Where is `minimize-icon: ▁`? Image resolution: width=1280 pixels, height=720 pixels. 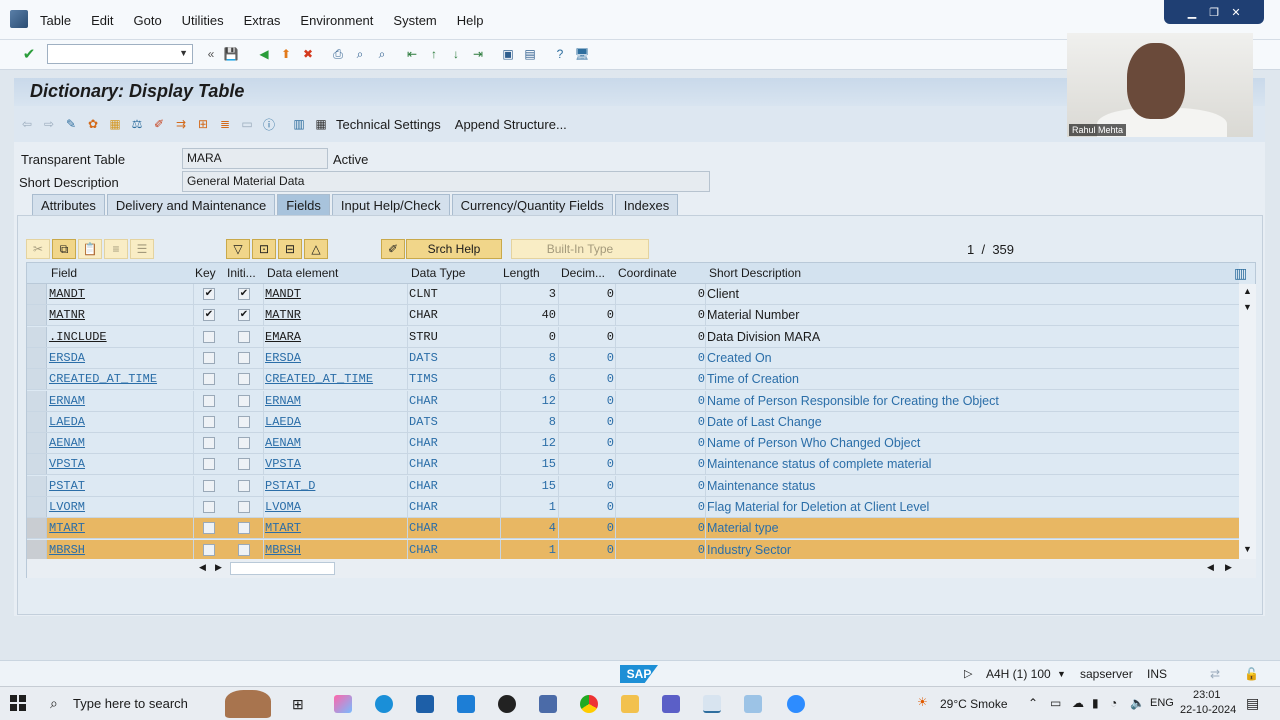 minimize-icon: ▁ is located at coordinates (1192, 12).